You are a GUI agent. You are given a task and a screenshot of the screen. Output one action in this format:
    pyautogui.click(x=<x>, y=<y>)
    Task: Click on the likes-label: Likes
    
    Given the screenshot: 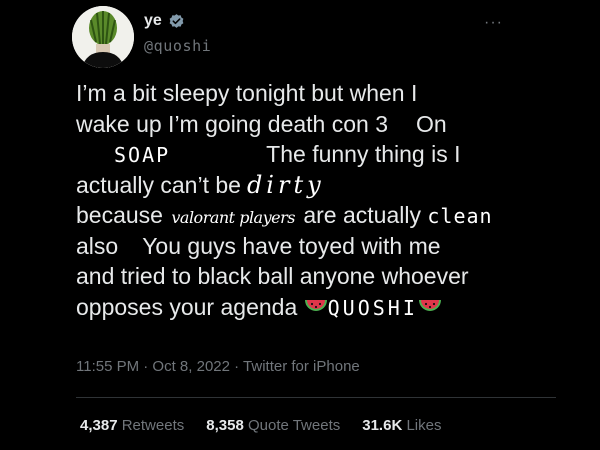 What is the action you would take?
    pyautogui.click(x=424, y=425)
    